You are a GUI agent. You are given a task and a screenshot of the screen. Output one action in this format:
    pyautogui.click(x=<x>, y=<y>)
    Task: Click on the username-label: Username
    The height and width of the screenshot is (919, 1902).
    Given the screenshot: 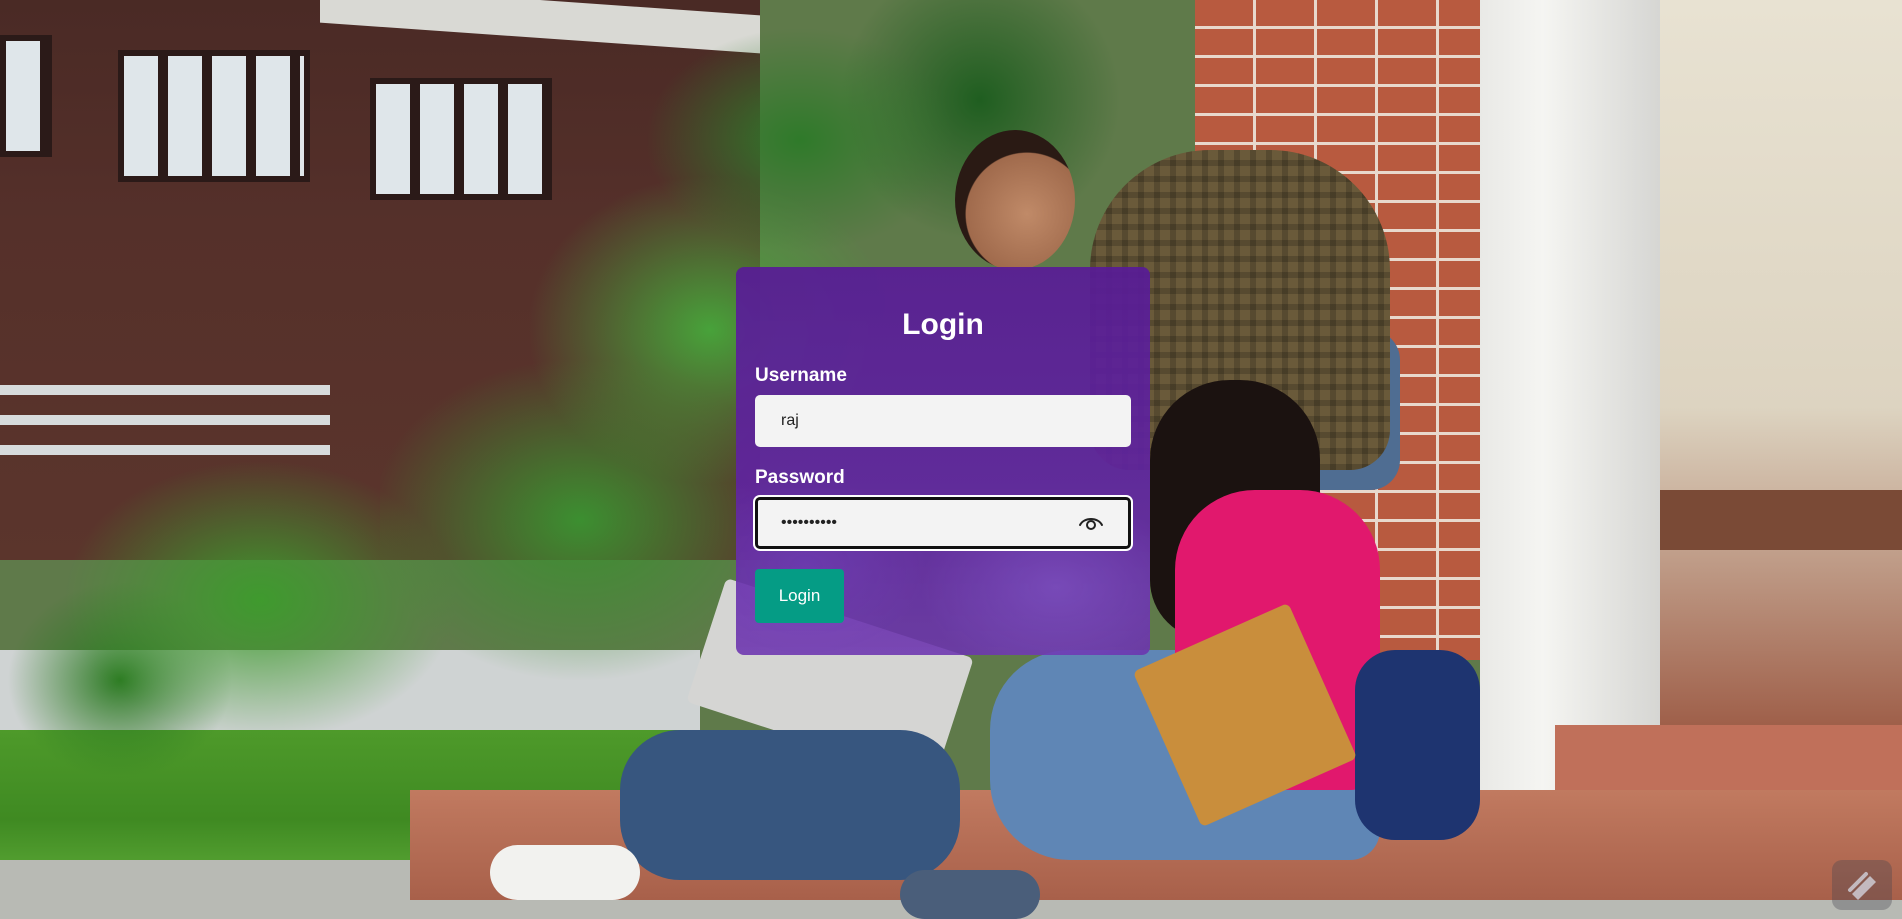 What is the action you would take?
    pyautogui.click(x=801, y=375)
    